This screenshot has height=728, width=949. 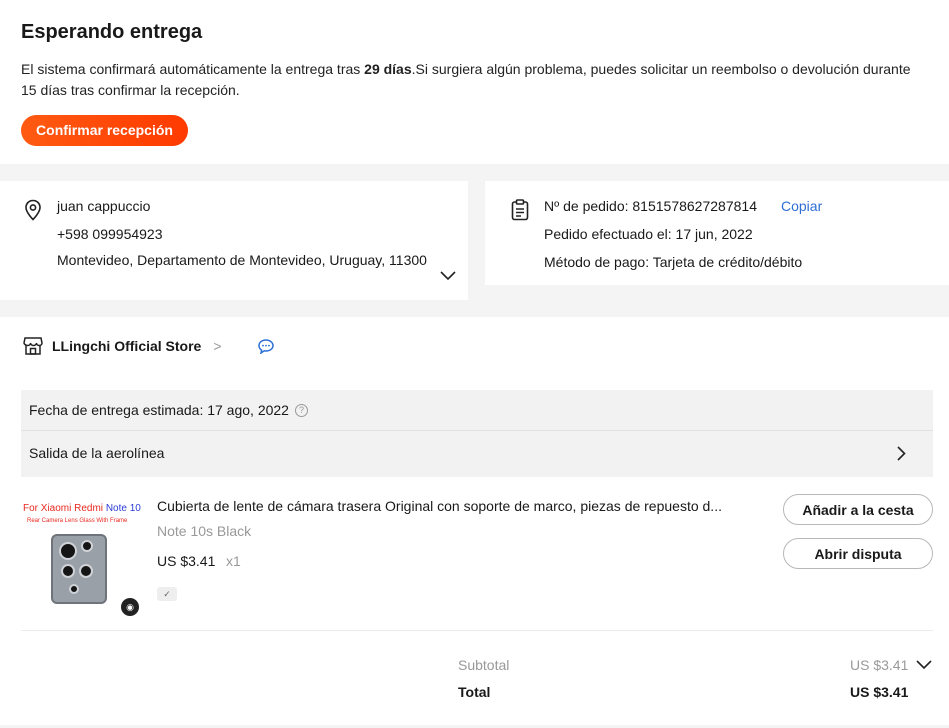 I want to click on divider, so click(x=477, y=630).